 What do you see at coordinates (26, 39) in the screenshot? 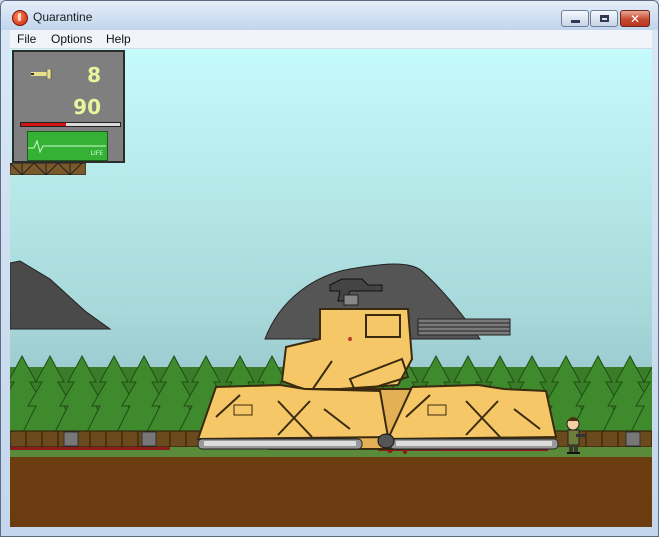
I see `menu-file: File` at bounding box center [26, 39].